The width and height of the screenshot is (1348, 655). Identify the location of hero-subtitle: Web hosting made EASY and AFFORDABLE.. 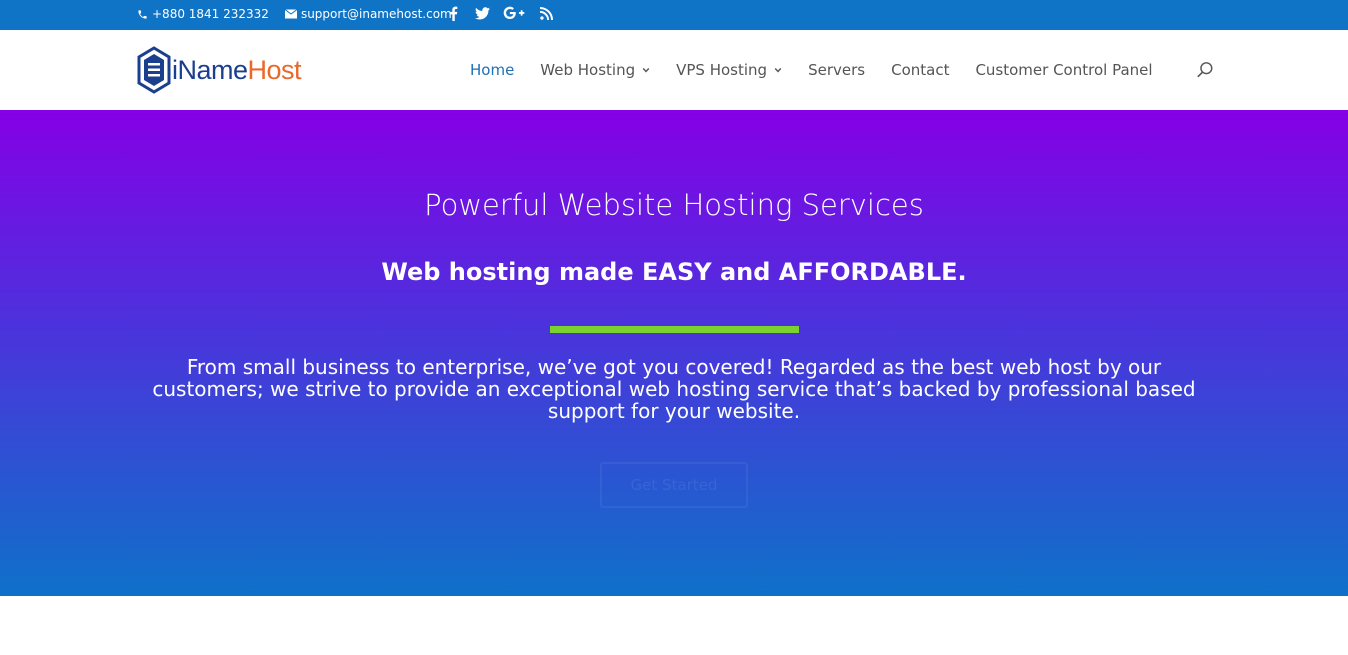
(674, 272).